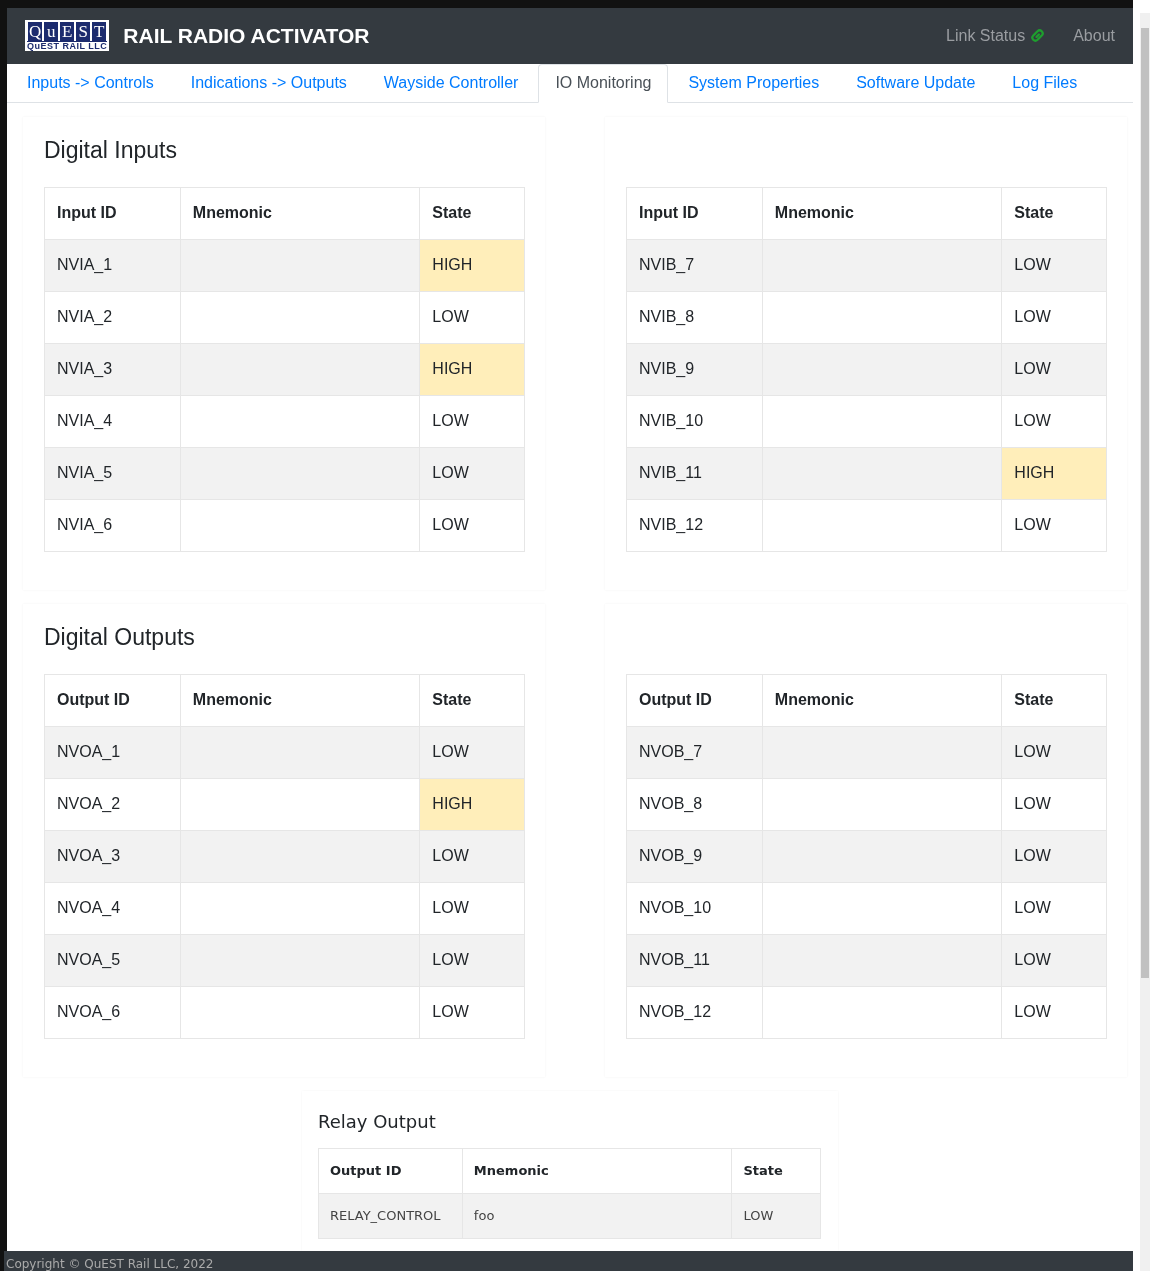 This screenshot has width=1151, height=1271. Describe the element at coordinates (1045, 83) in the screenshot. I see `nav-tab: Log Files` at that location.